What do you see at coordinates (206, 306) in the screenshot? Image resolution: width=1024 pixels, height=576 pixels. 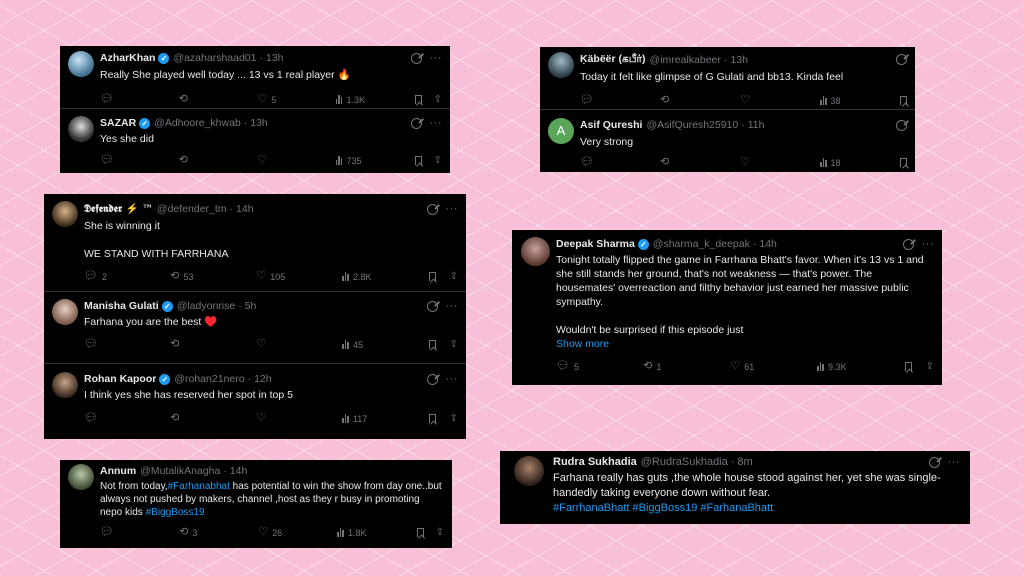 I see `author-handle: @ladyonrise` at bounding box center [206, 306].